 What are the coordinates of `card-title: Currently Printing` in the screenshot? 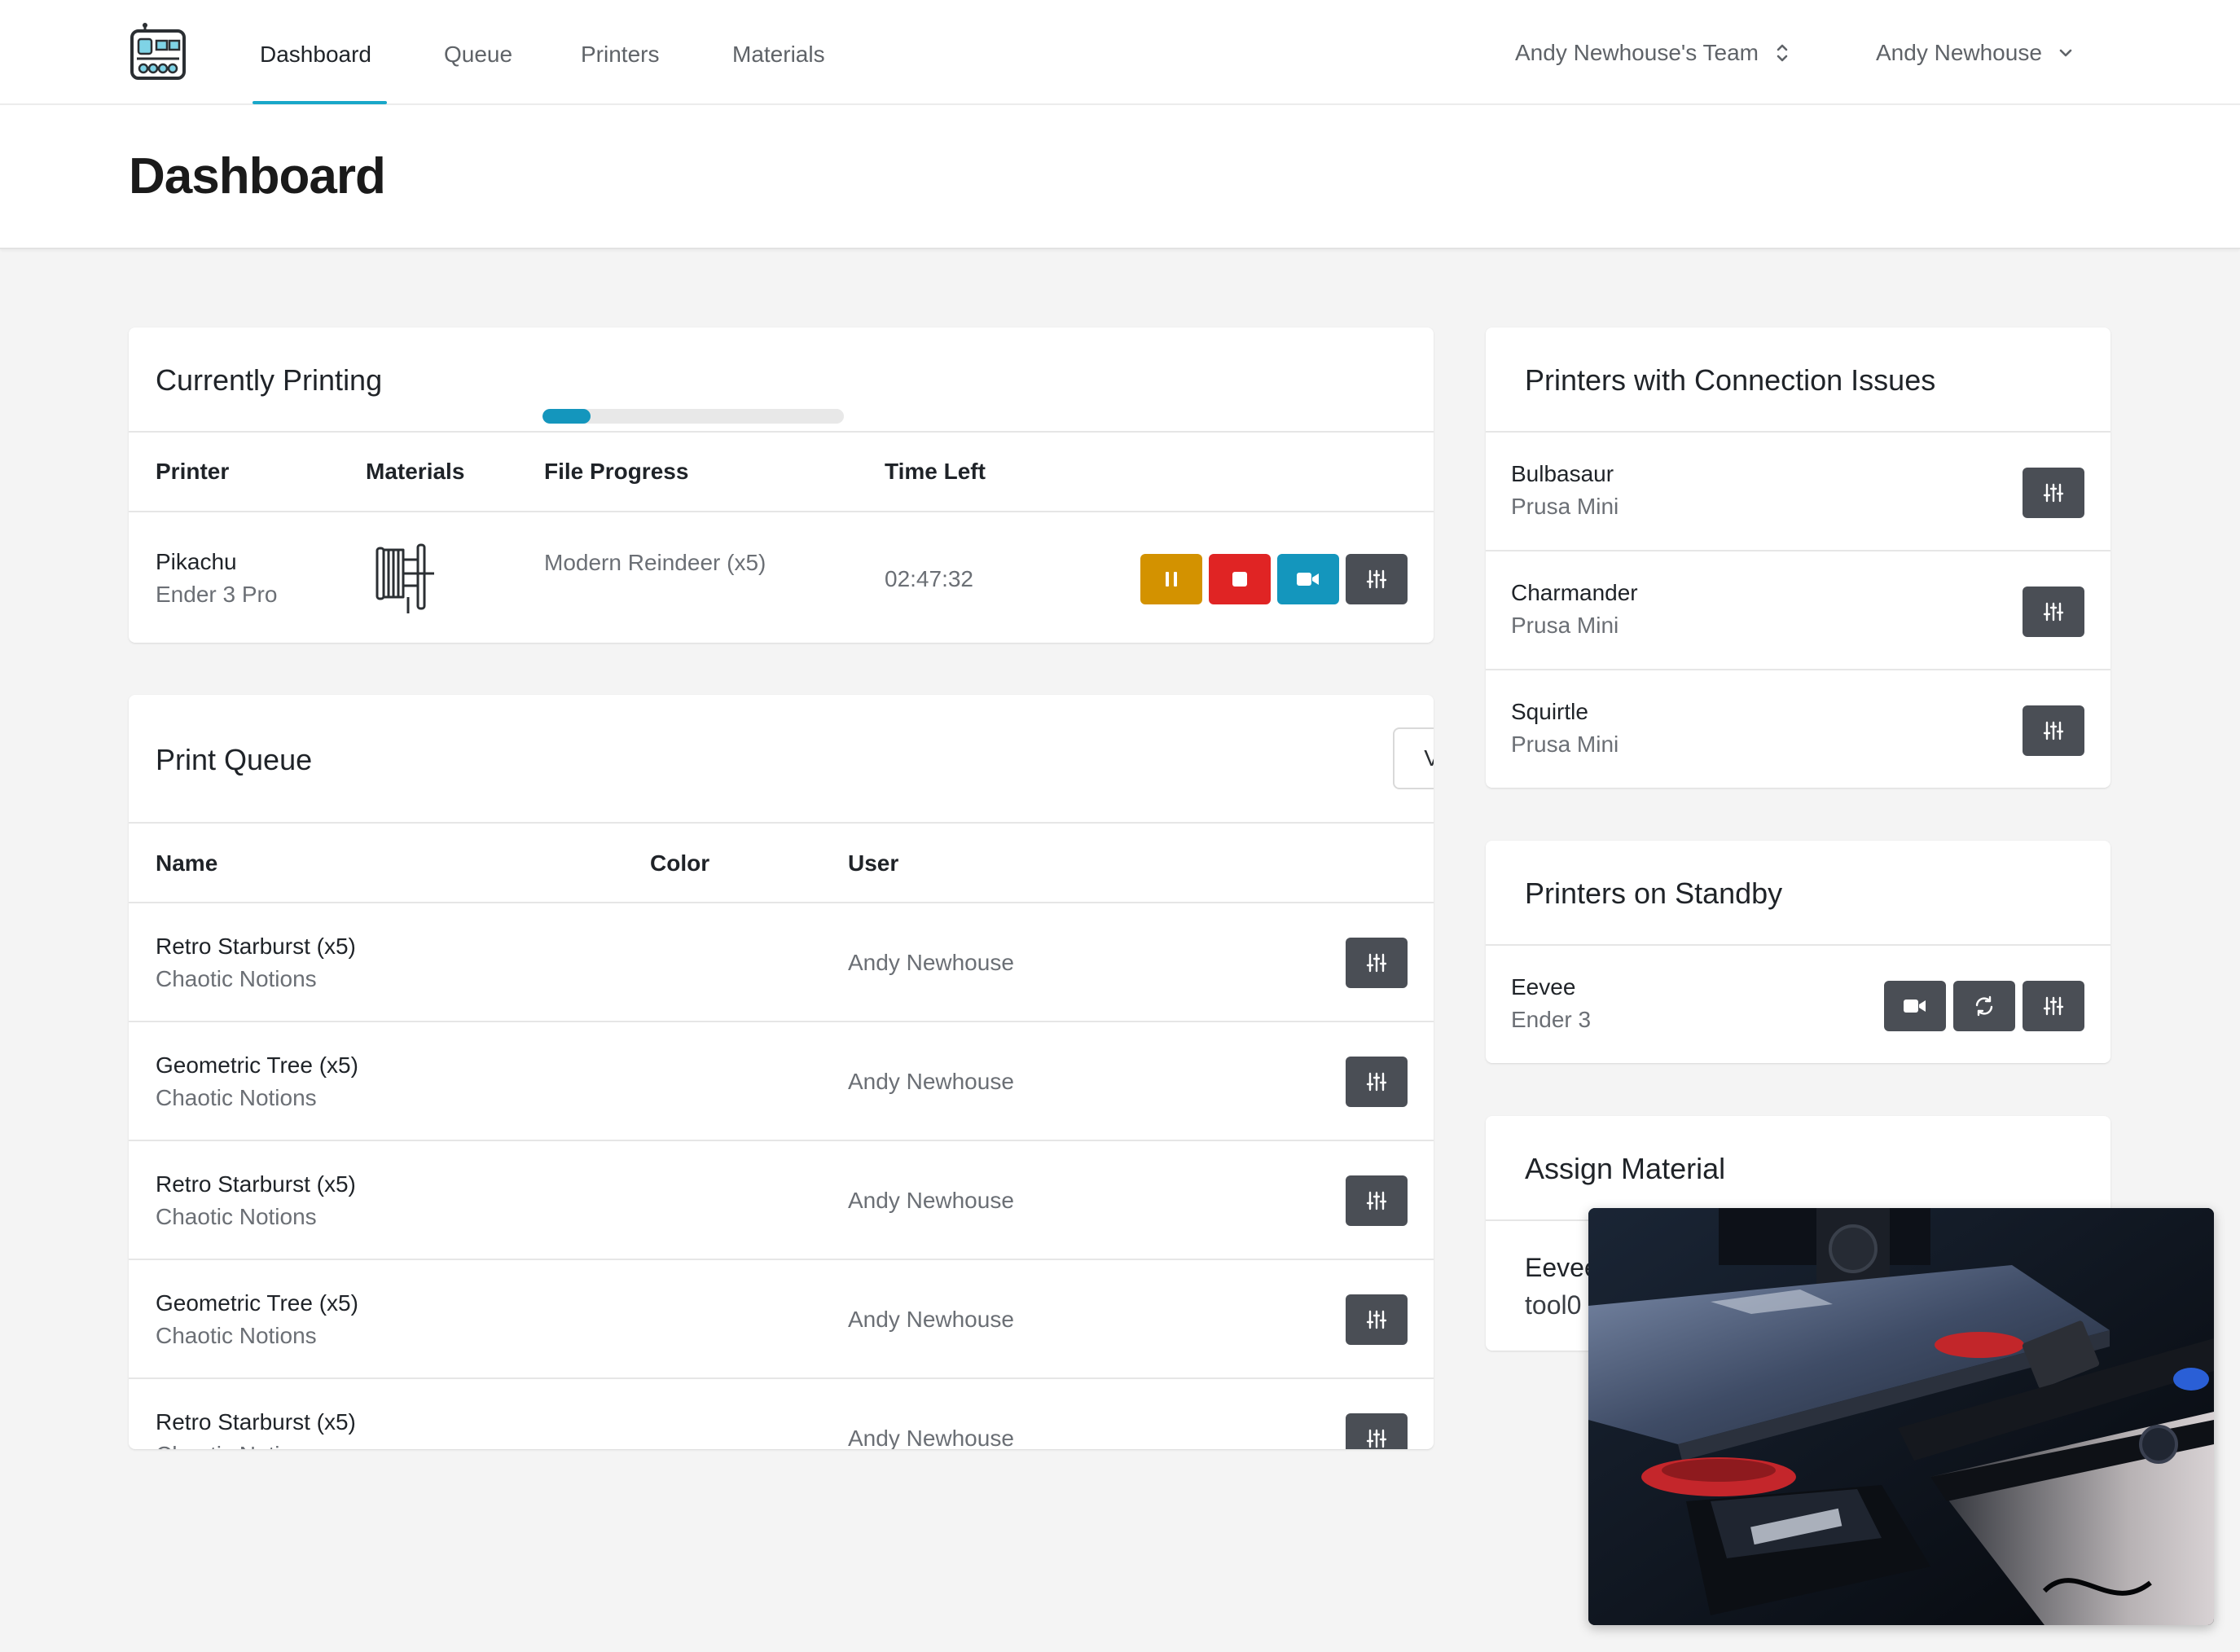 It's located at (269, 380).